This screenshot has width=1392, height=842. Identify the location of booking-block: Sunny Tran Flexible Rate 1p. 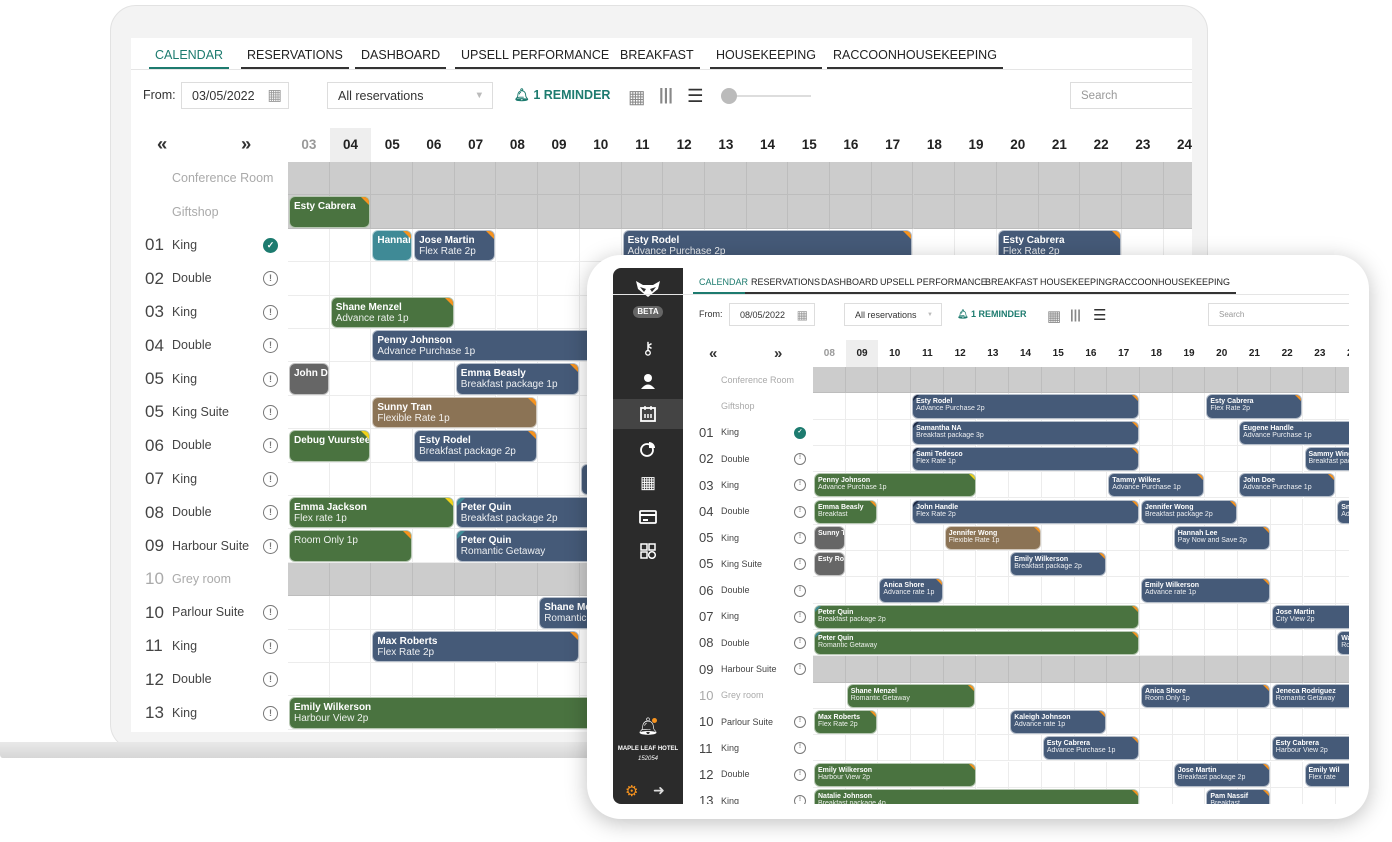
(455, 412).